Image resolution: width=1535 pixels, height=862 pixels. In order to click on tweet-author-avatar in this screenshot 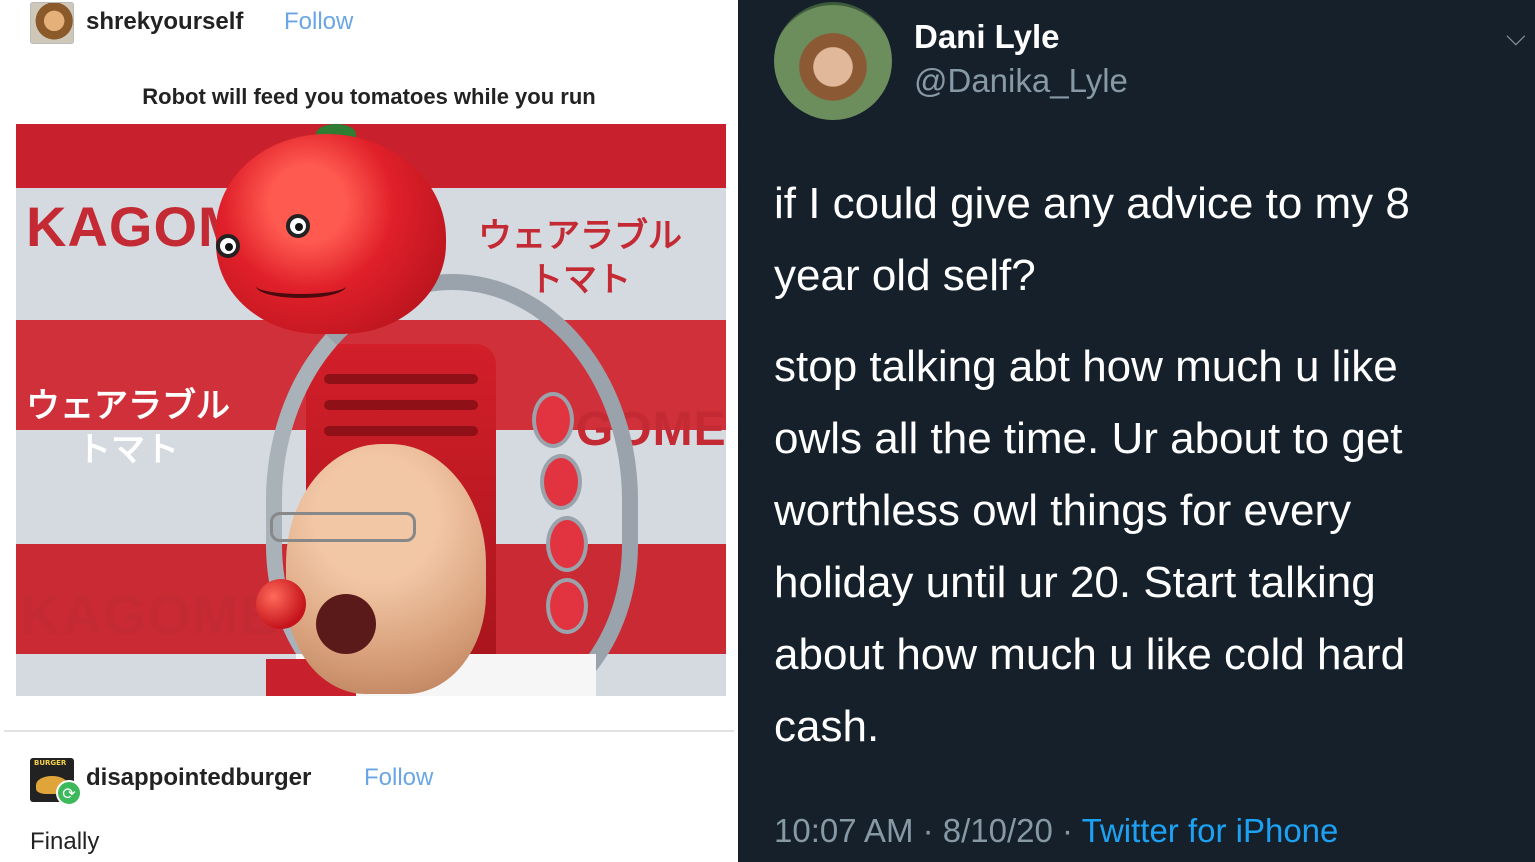, I will do `click(833, 61)`.